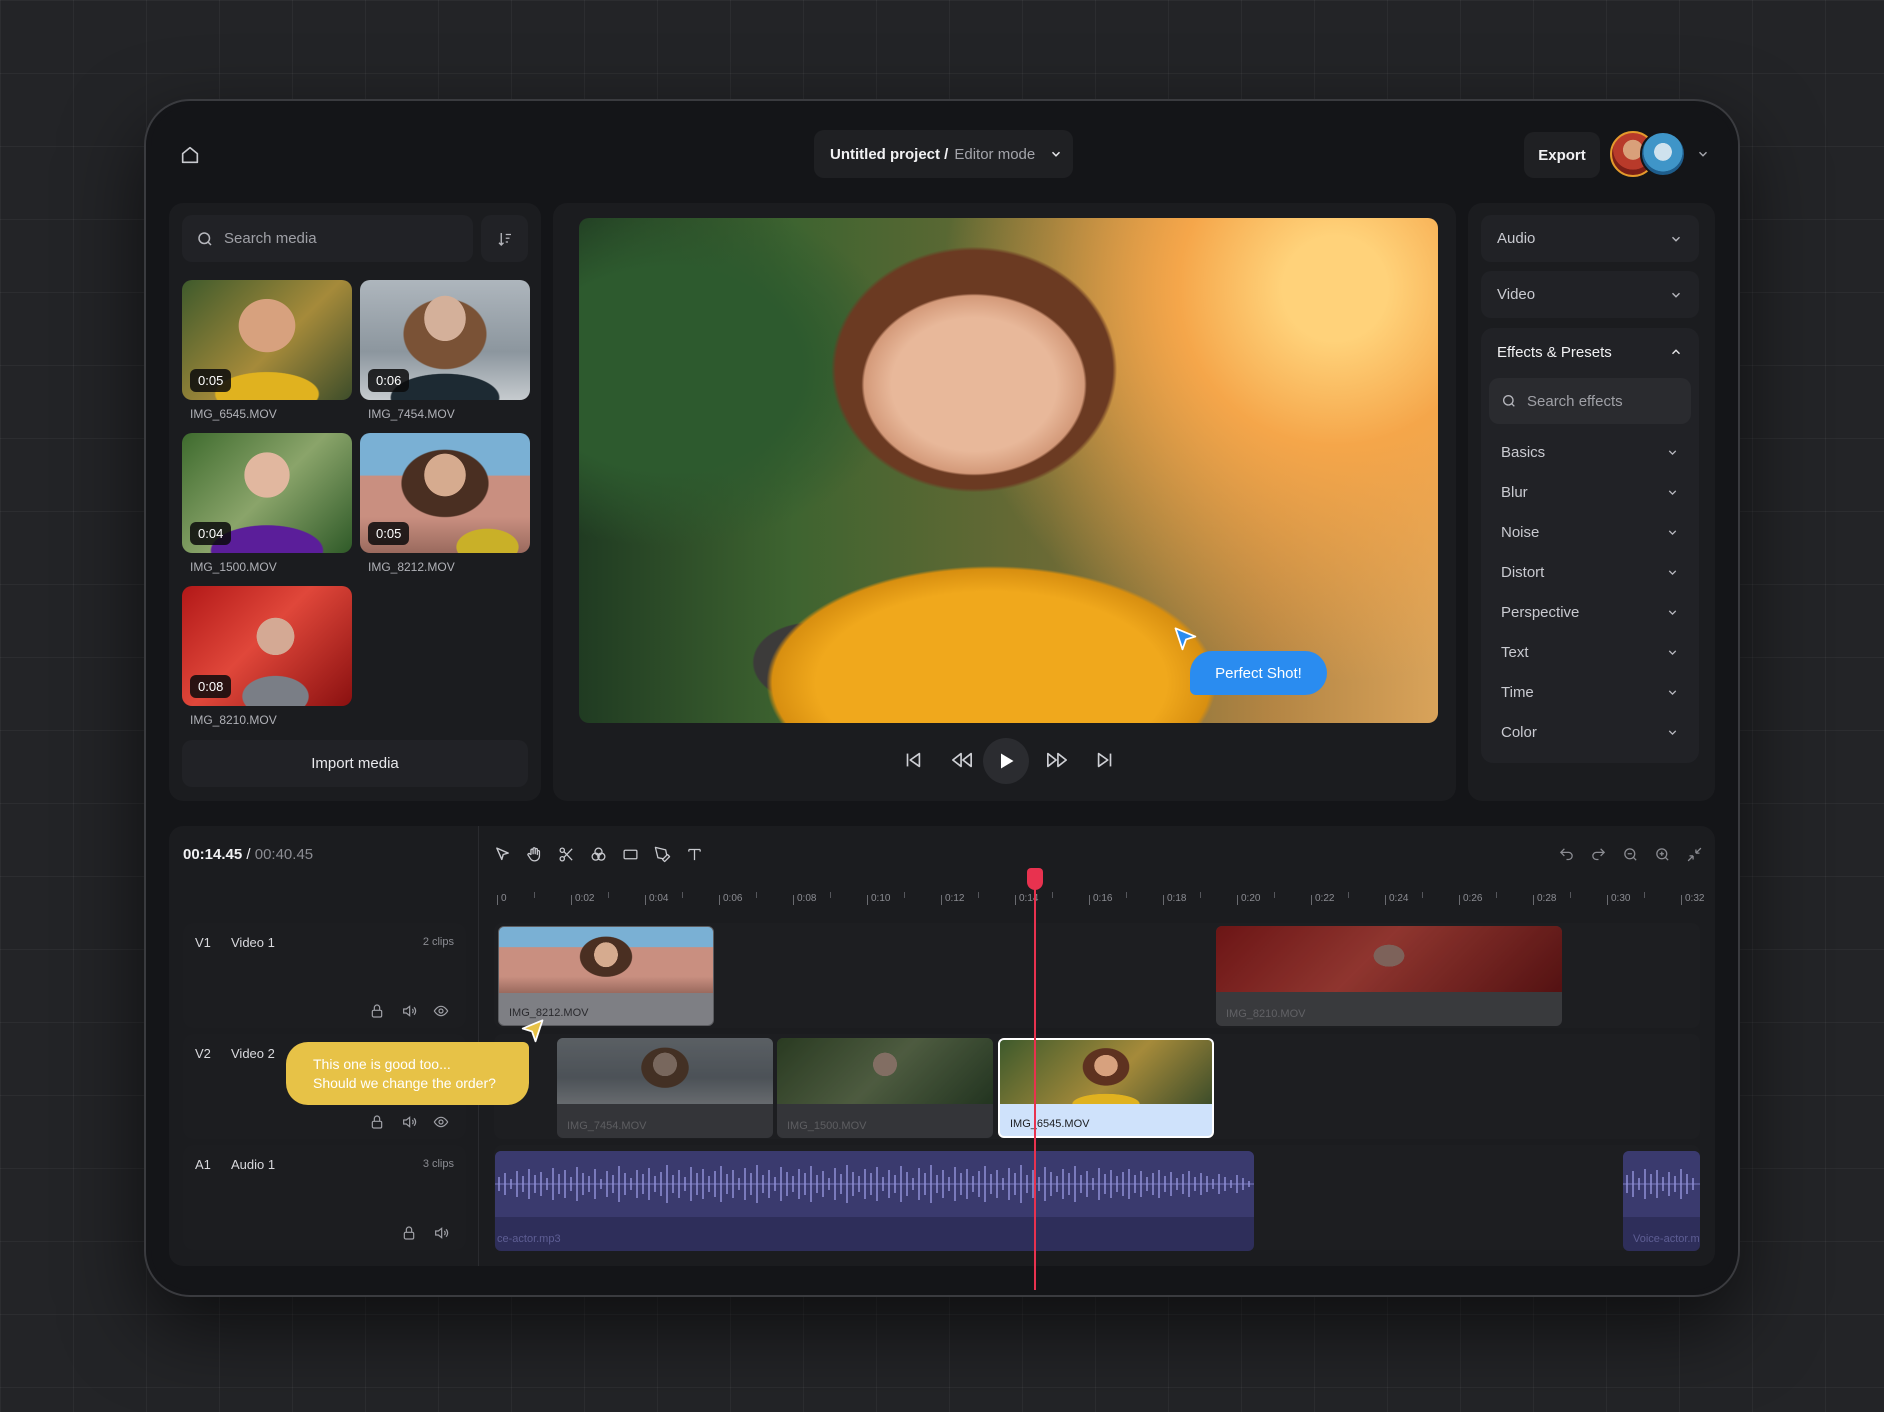 The height and width of the screenshot is (1412, 1884). I want to click on project-selector: Untitled project / Editor mode, so click(943, 154).